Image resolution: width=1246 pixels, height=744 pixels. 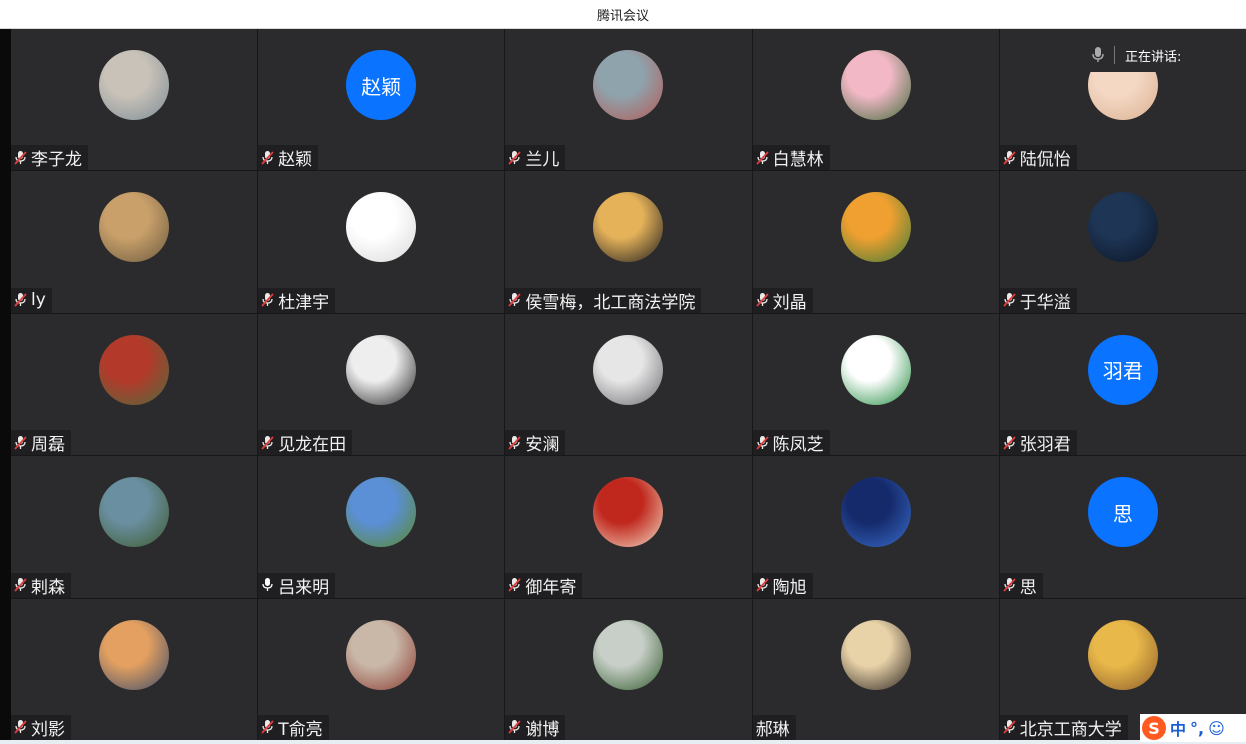 What do you see at coordinates (628, 527) in the screenshot?
I see `participant-tile: 御年寄` at bounding box center [628, 527].